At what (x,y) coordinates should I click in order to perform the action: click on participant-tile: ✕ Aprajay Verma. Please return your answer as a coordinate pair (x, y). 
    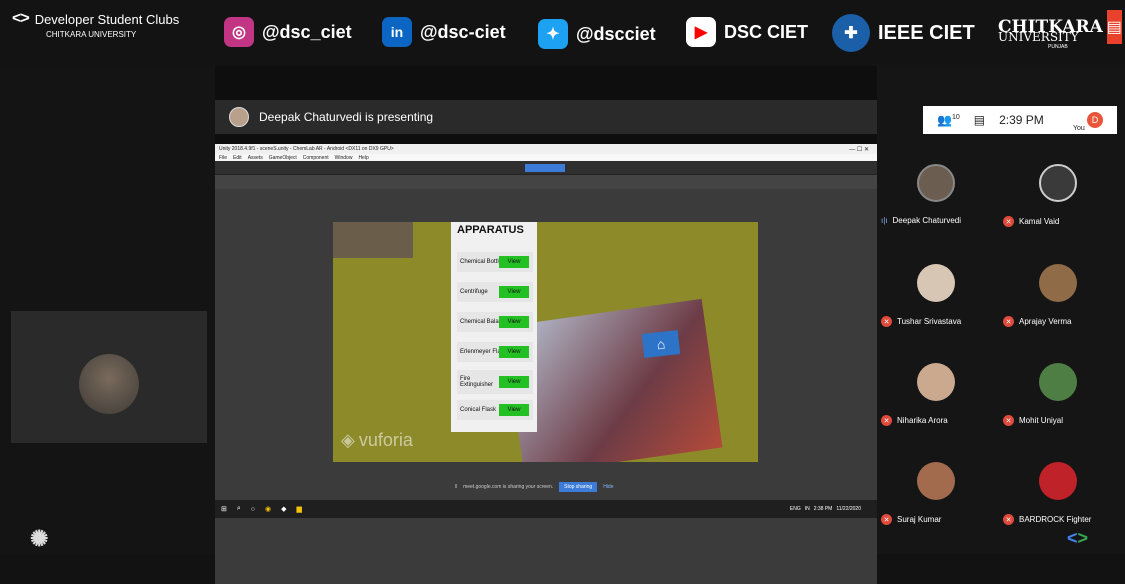
    Looking at the image, I should click on (1059, 303).